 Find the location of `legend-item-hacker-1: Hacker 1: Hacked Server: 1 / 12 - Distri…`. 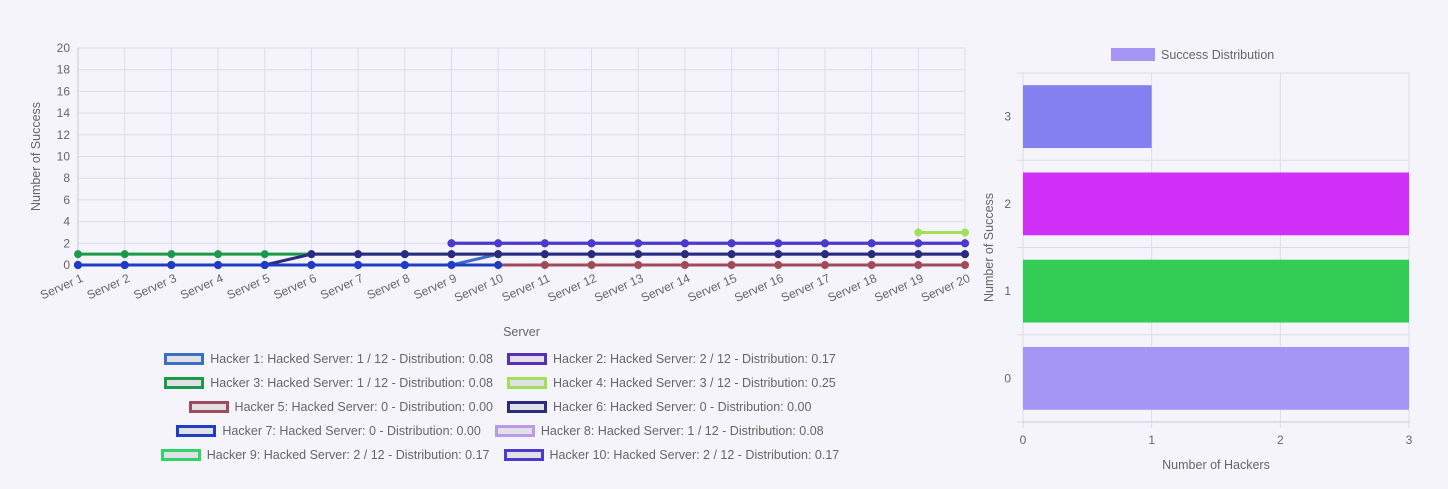

legend-item-hacker-1: Hacker 1: Hacked Server: 1 / 12 - Distri… is located at coordinates (328, 359).